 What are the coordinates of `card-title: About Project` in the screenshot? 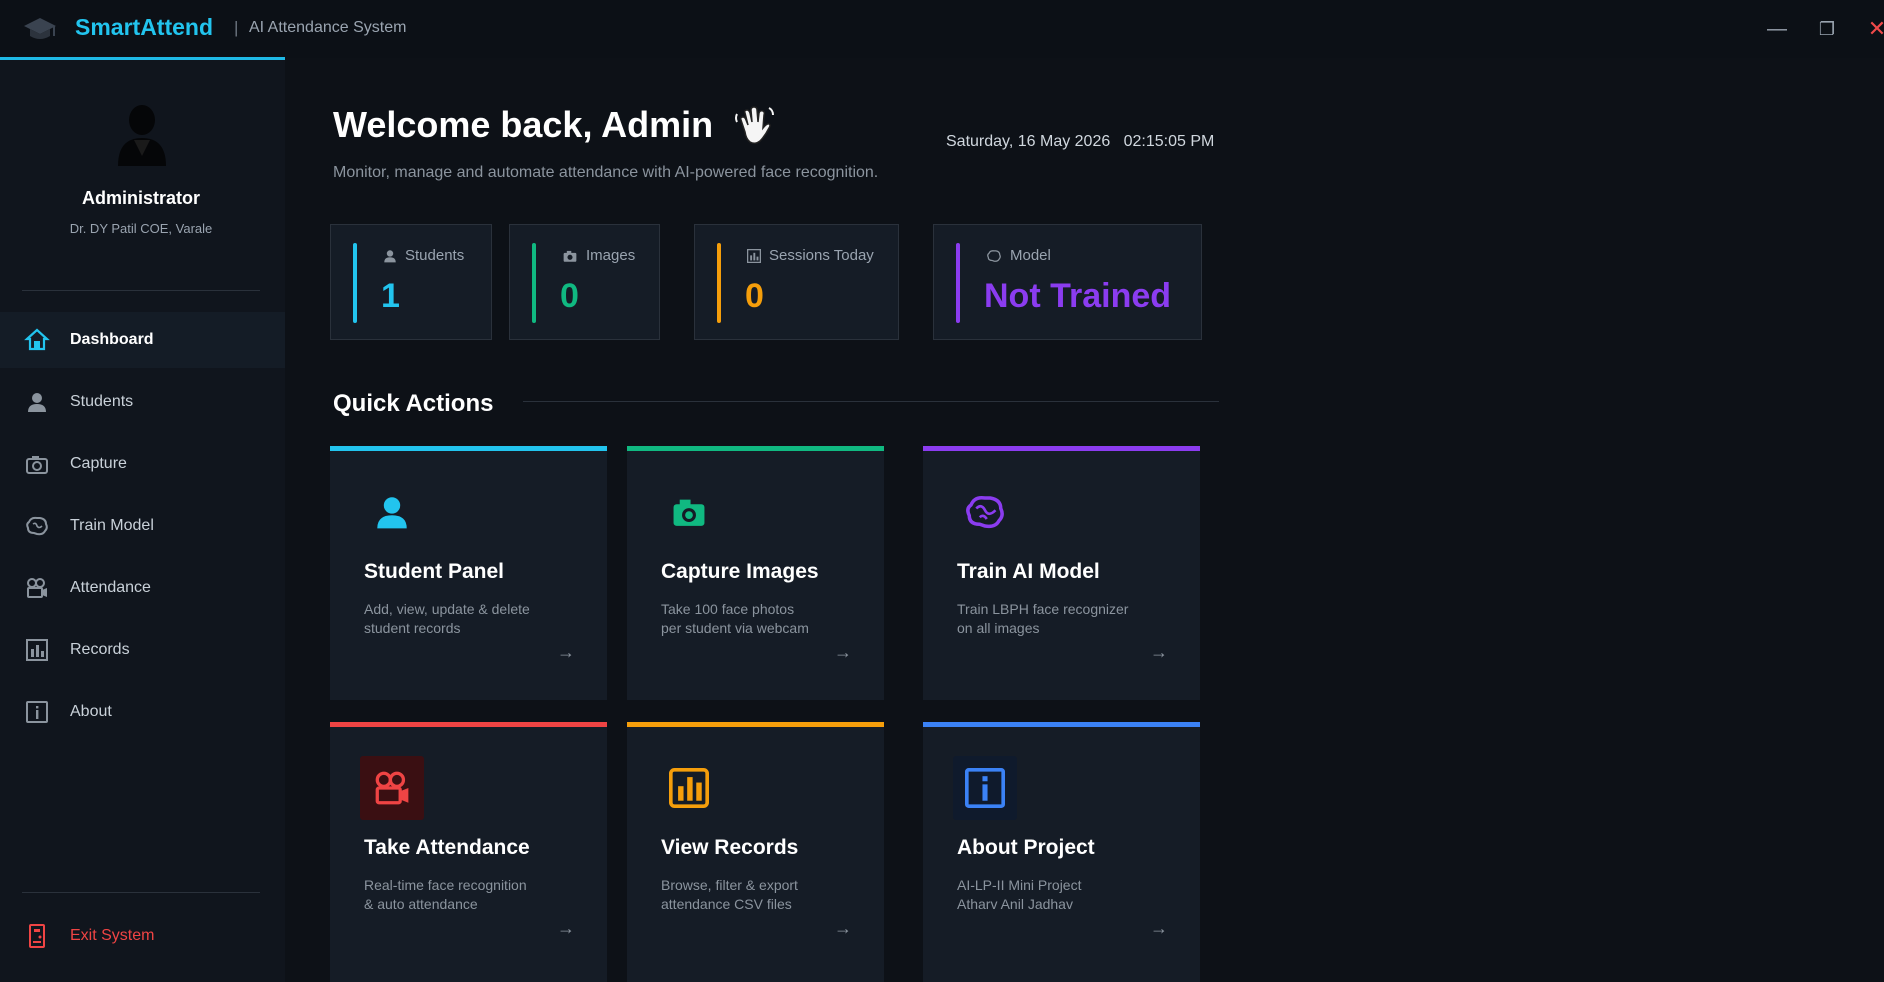 It's located at (1026, 847).